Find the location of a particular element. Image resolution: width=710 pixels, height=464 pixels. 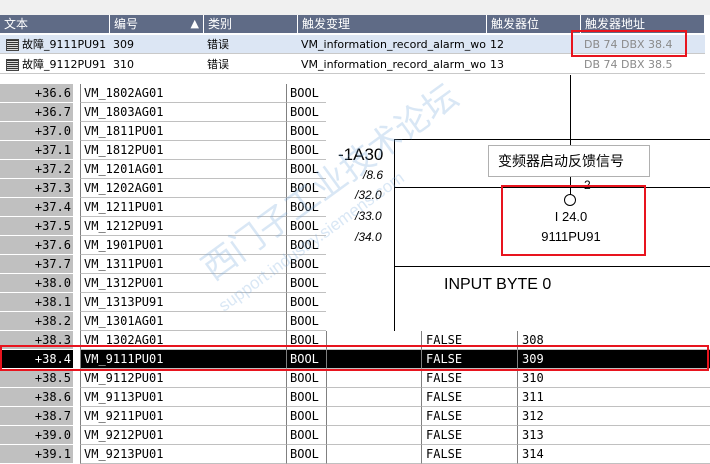

address-row: +39.0 VM_9212PU01 BOOL FALSE 313 is located at coordinates (355, 435).